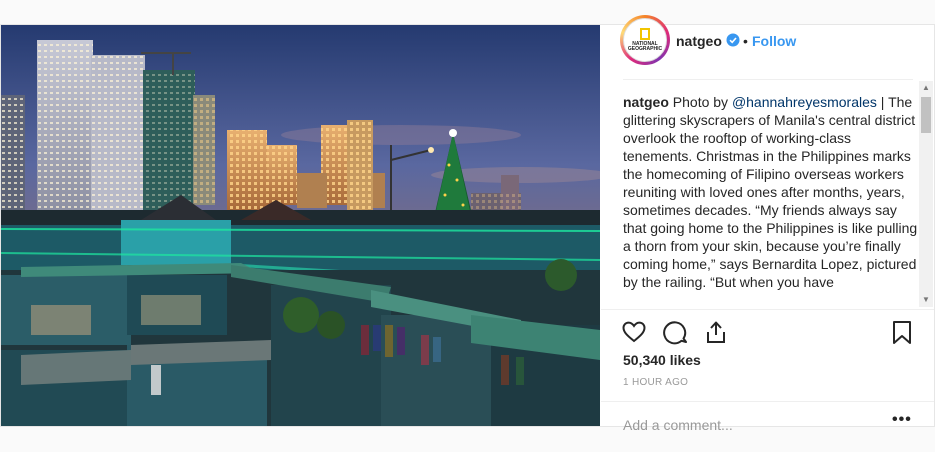 This screenshot has height=452, width=935. I want to click on action-bar, so click(767, 332).